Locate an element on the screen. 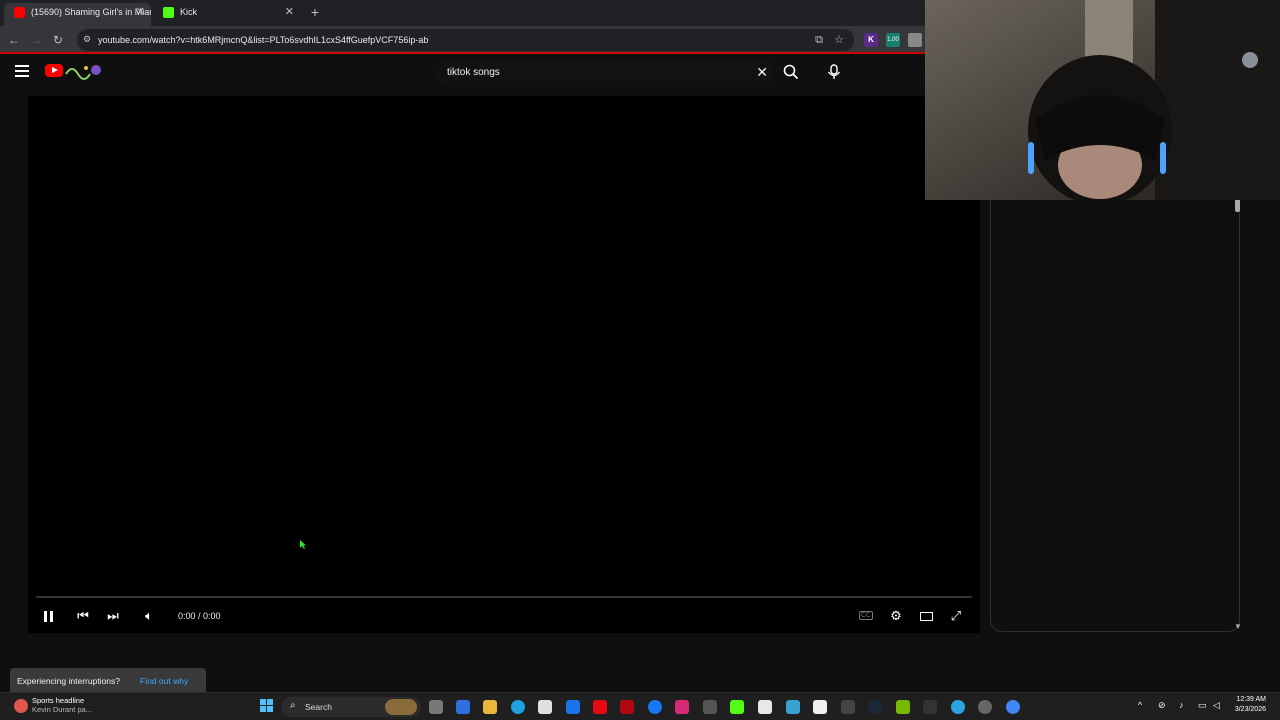 The height and width of the screenshot is (720, 1280). webcam-overlay is located at coordinates (1102, 100).